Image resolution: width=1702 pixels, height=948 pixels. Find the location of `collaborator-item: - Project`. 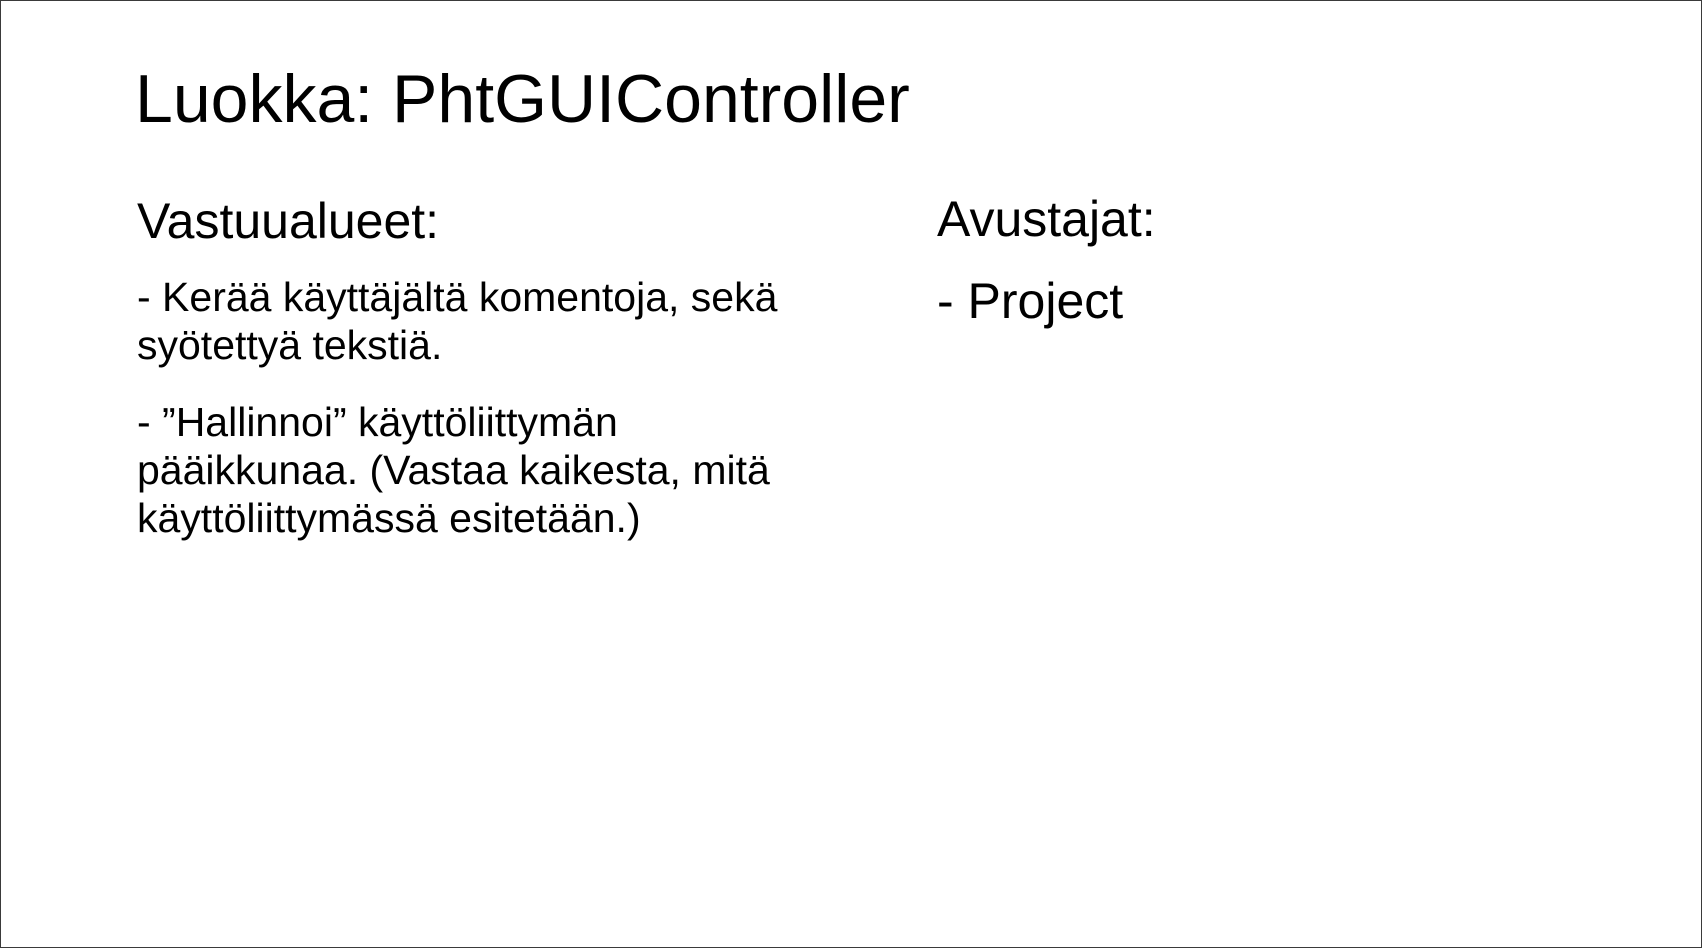

collaborator-item: - Project is located at coordinates (1030, 301).